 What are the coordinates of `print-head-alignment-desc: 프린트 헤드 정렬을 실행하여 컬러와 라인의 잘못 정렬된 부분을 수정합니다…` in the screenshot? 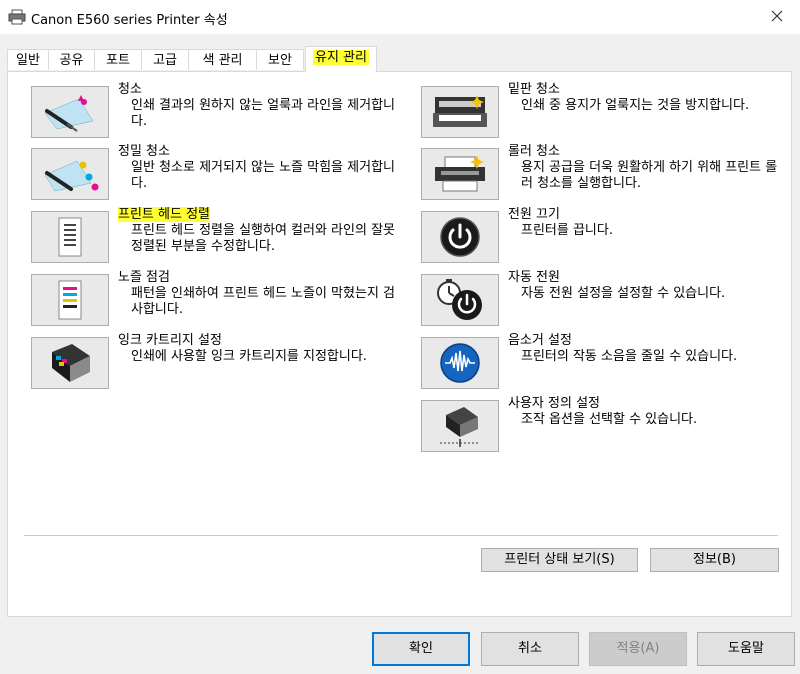 It's located at (263, 238).